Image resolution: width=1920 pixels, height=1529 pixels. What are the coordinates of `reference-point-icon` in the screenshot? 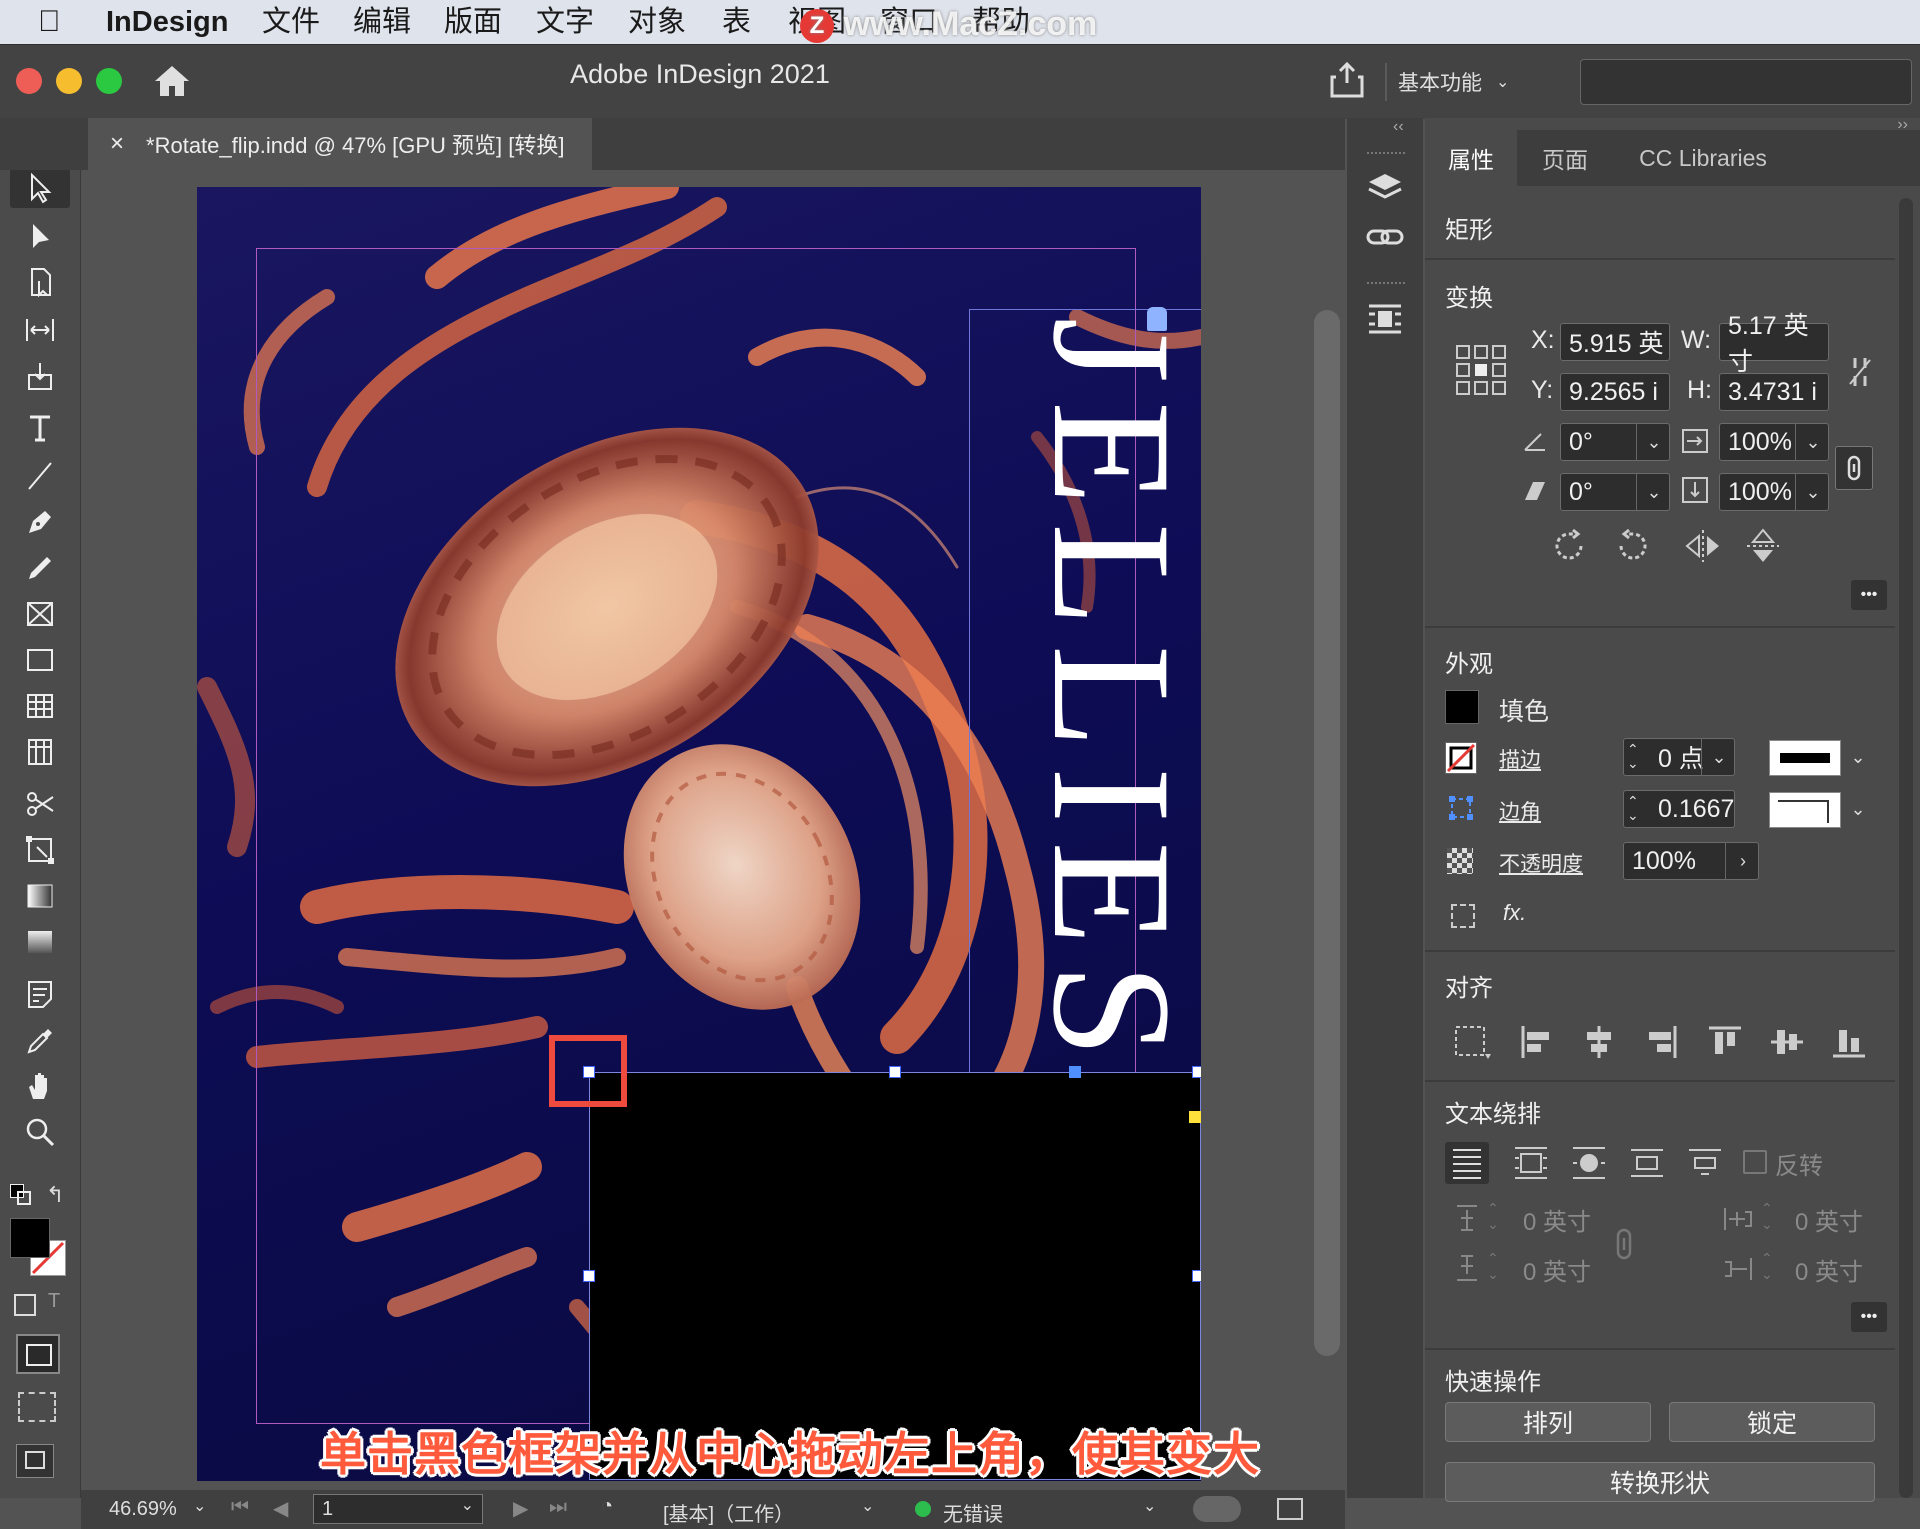 It's located at (1481, 370).